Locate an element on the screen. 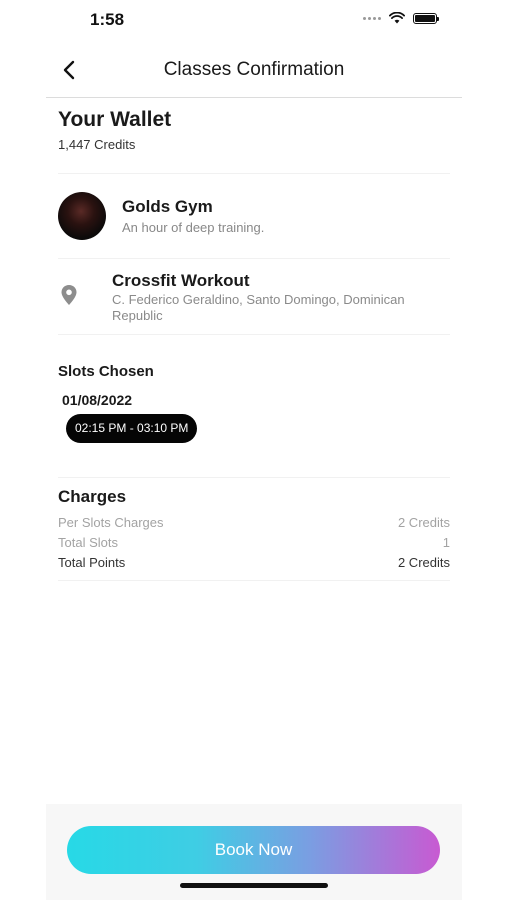  slot-date: 01/08/2022 is located at coordinates (97, 400).